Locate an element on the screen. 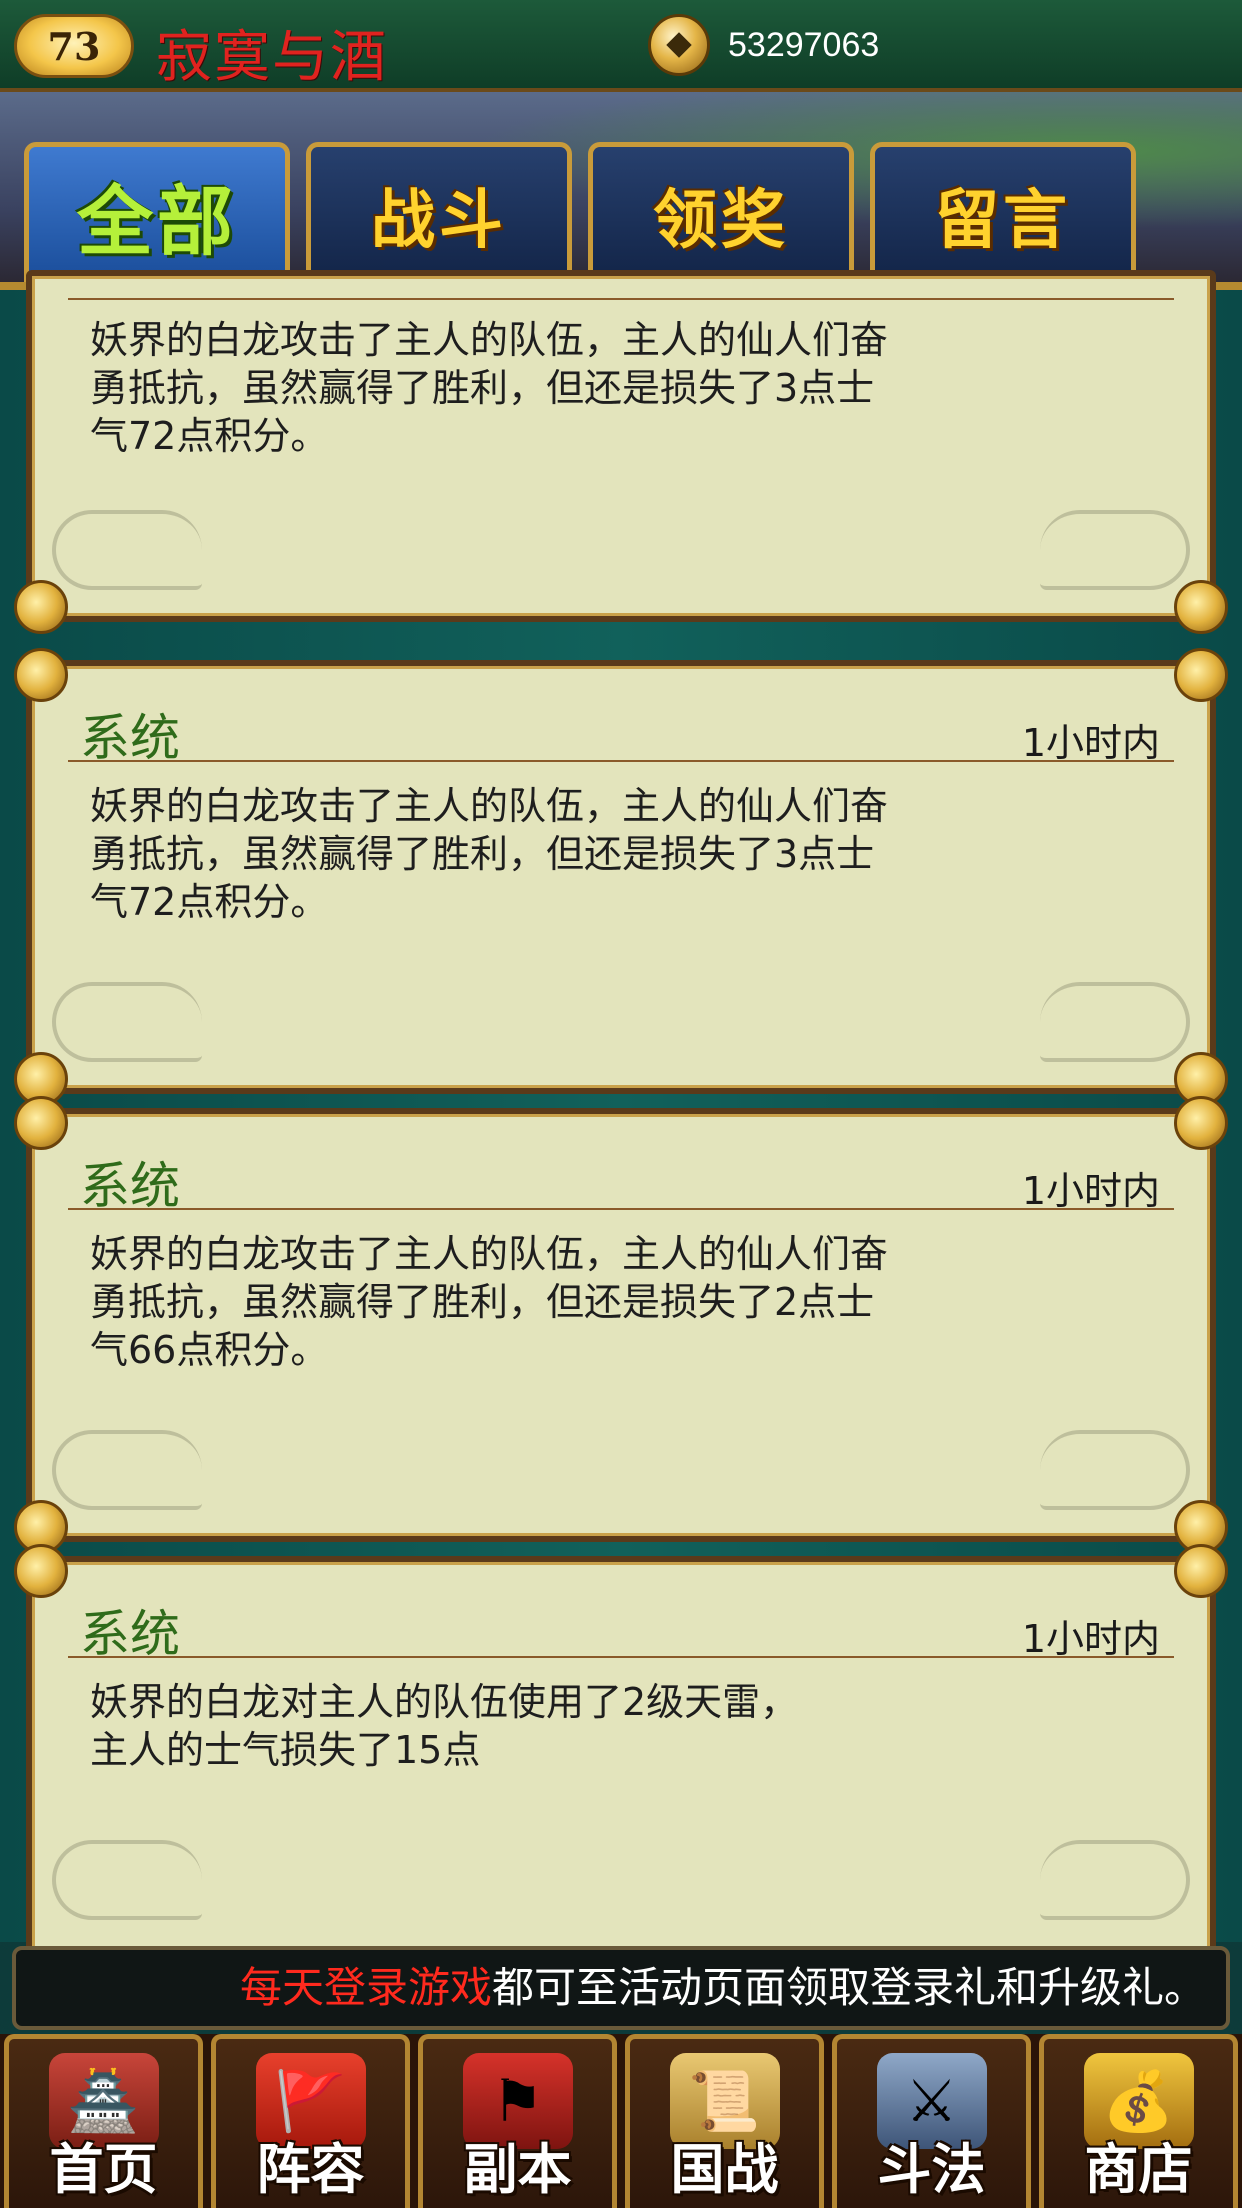 This screenshot has width=1242, height=2208. nav-label: 斗法 is located at coordinates (931, 2169).